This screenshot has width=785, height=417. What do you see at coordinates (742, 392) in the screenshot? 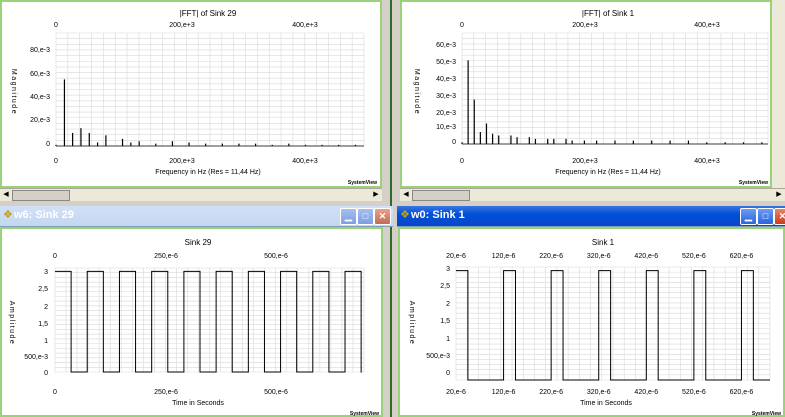
I see `bottom-tick-label: 620,e-6` at bounding box center [742, 392].